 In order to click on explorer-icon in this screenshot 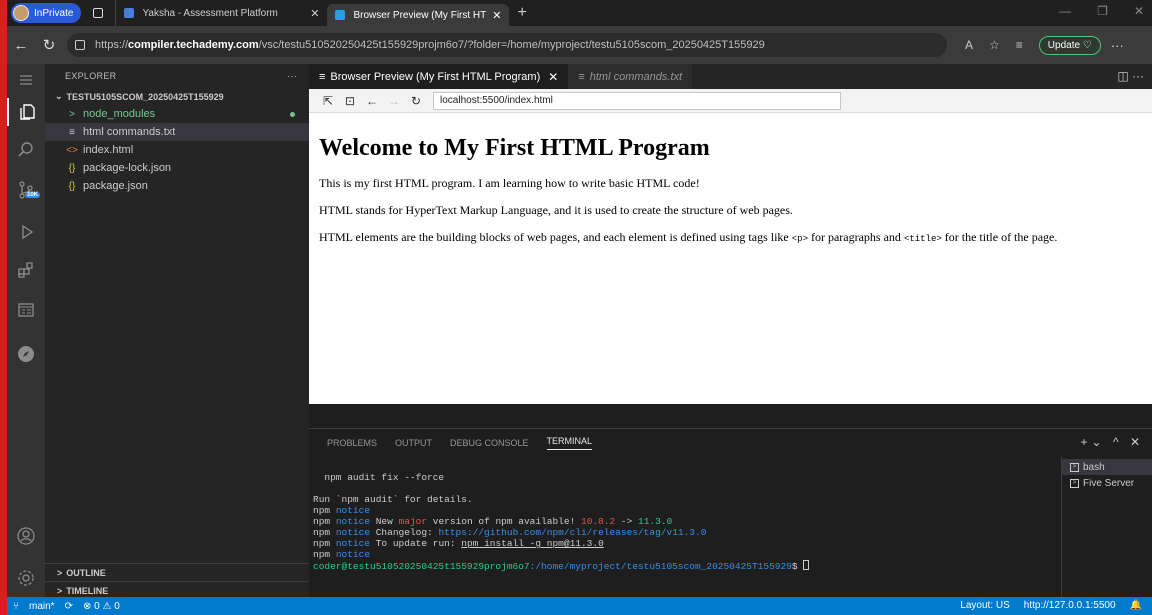, I will do `click(26, 112)`.